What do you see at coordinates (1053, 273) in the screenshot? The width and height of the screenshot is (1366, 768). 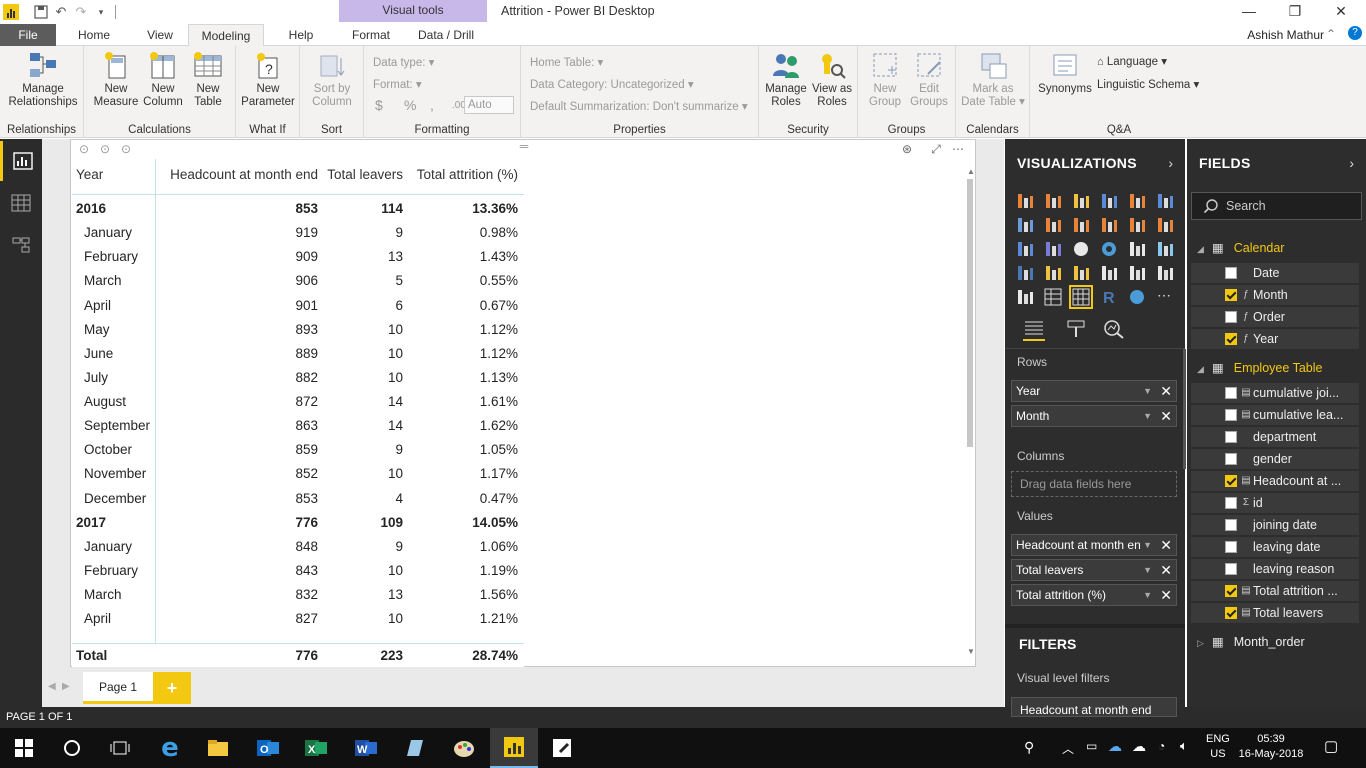 I see `funnel-visual-icon` at bounding box center [1053, 273].